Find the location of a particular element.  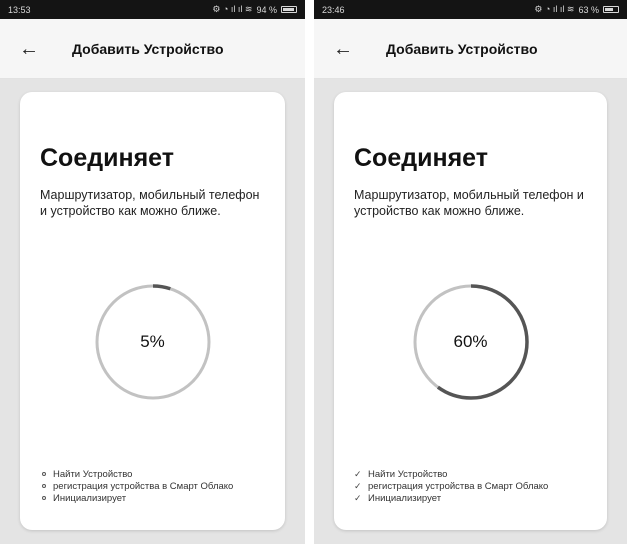

status-bar: 23:46 ⚙ ◔ ıl ıl ≋ 63 % is located at coordinates (470, 9).